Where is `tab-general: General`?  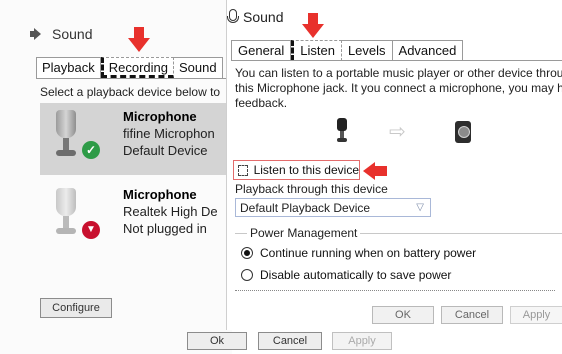 tab-general: General is located at coordinates (261, 50).